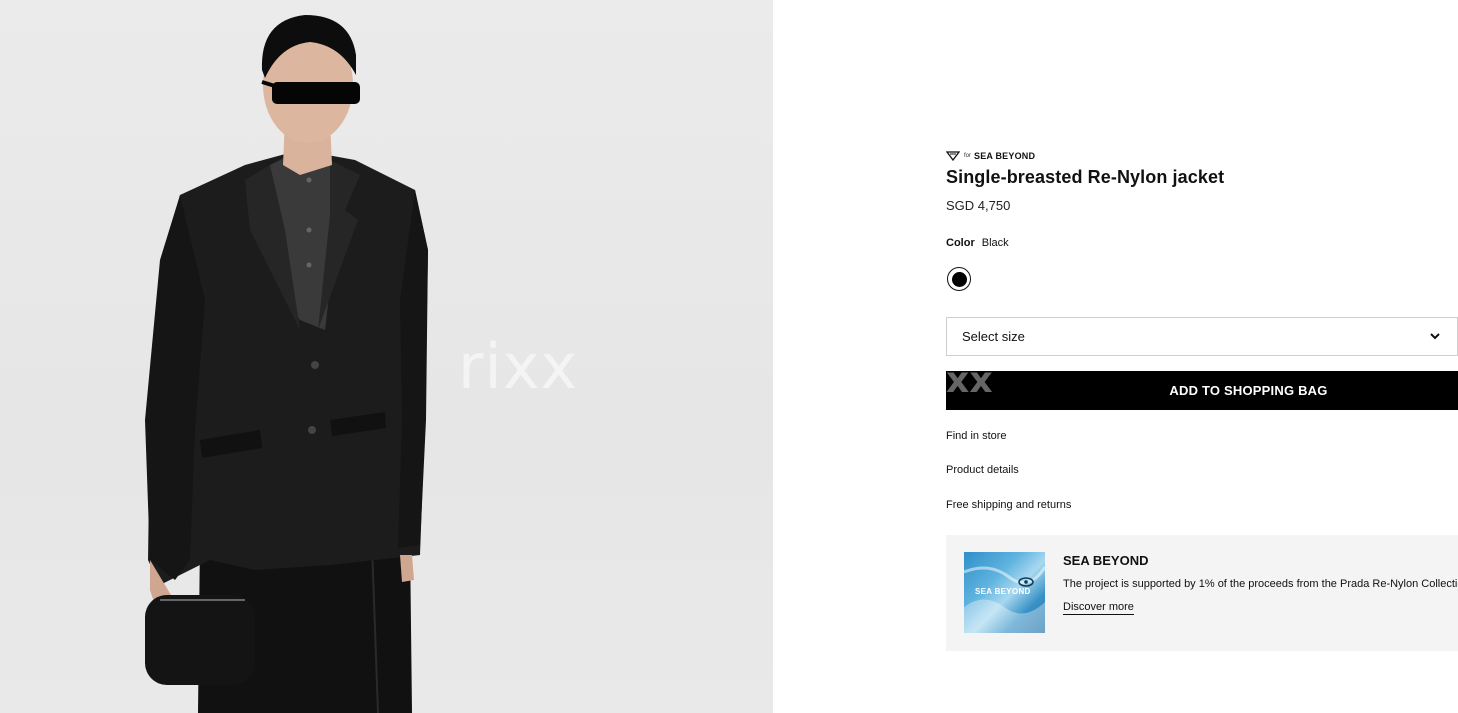 Image resolution: width=1458 pixels, height=713 pixels. I want to click on chevron-down-icon, so click(1435, 336).